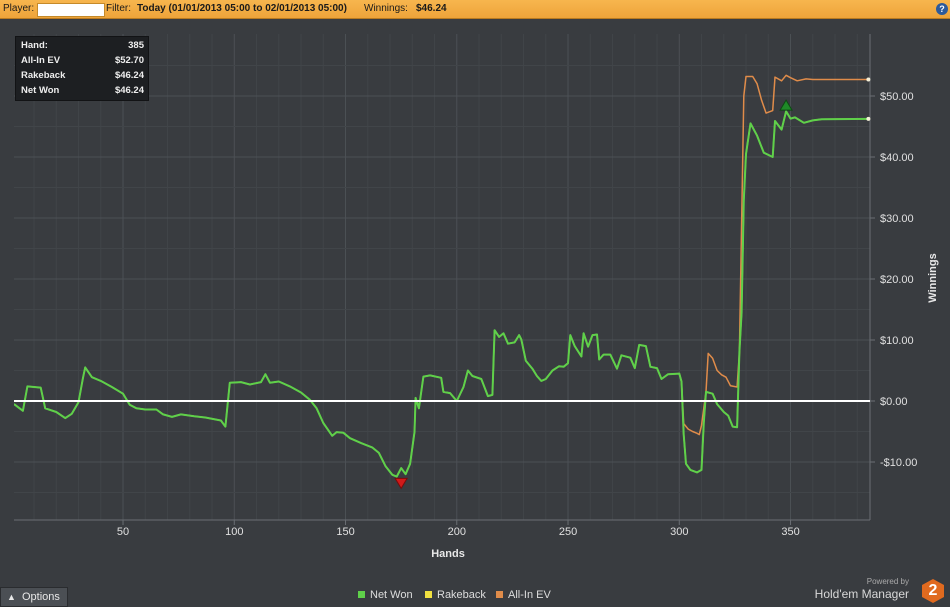  I want to click on chevron-up-icon: ▲, so click(11, 597).